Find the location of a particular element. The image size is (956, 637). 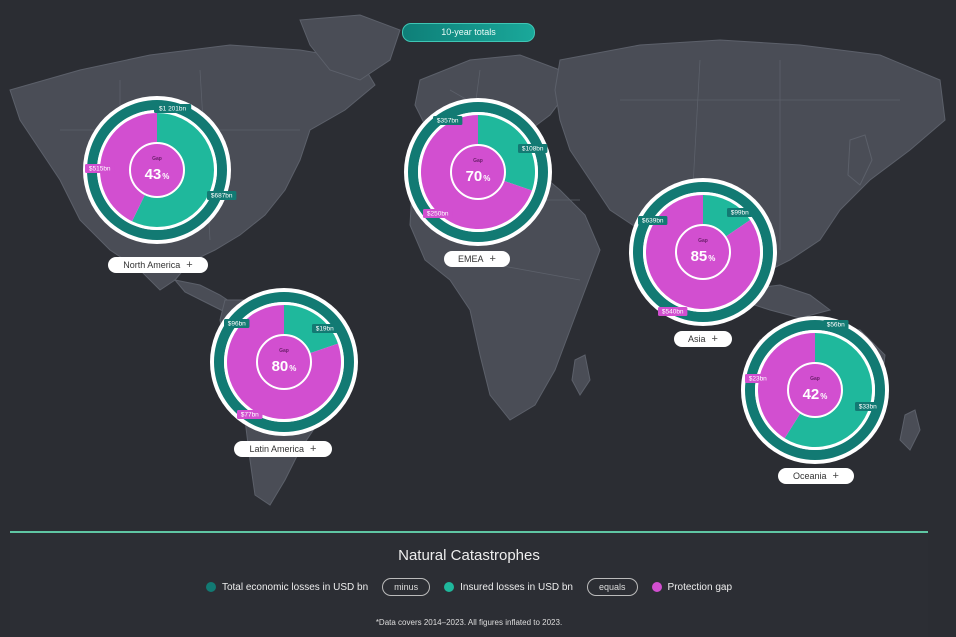

donut-latin-america: Gap 80% $96bn $19bn $77bn is located at coordinates (284, 364).